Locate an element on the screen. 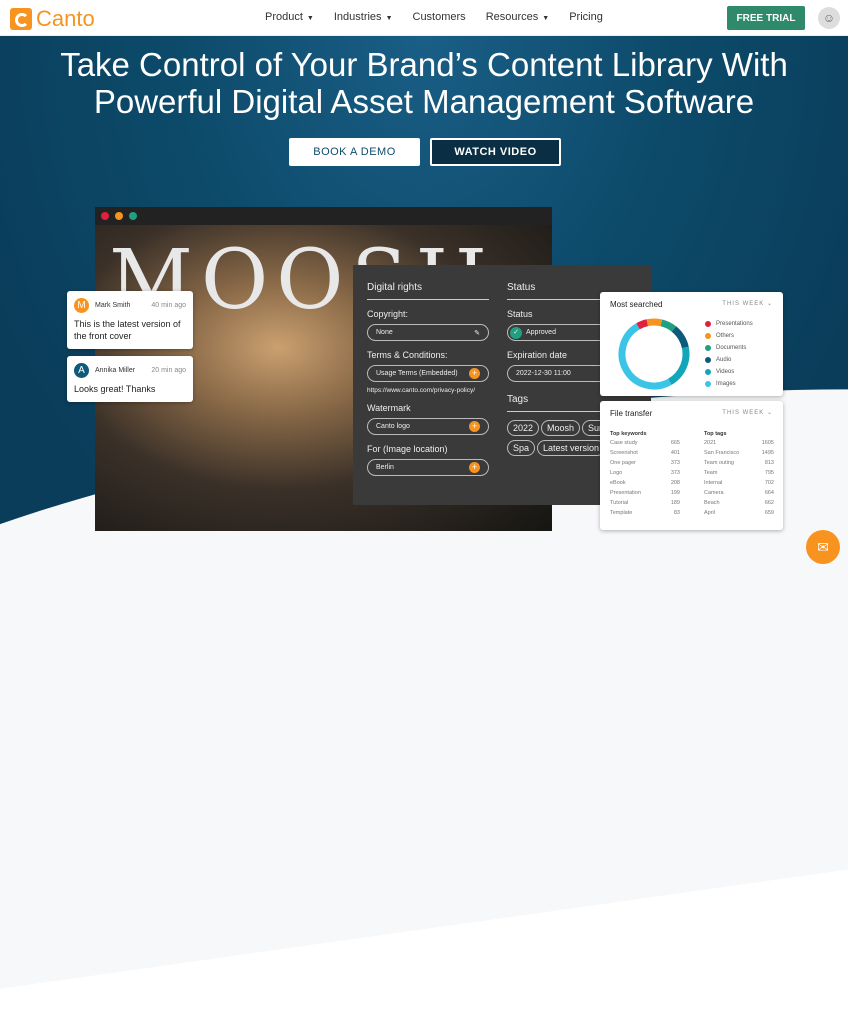  check-icon: ✓ is located at coordinates (516, 332).